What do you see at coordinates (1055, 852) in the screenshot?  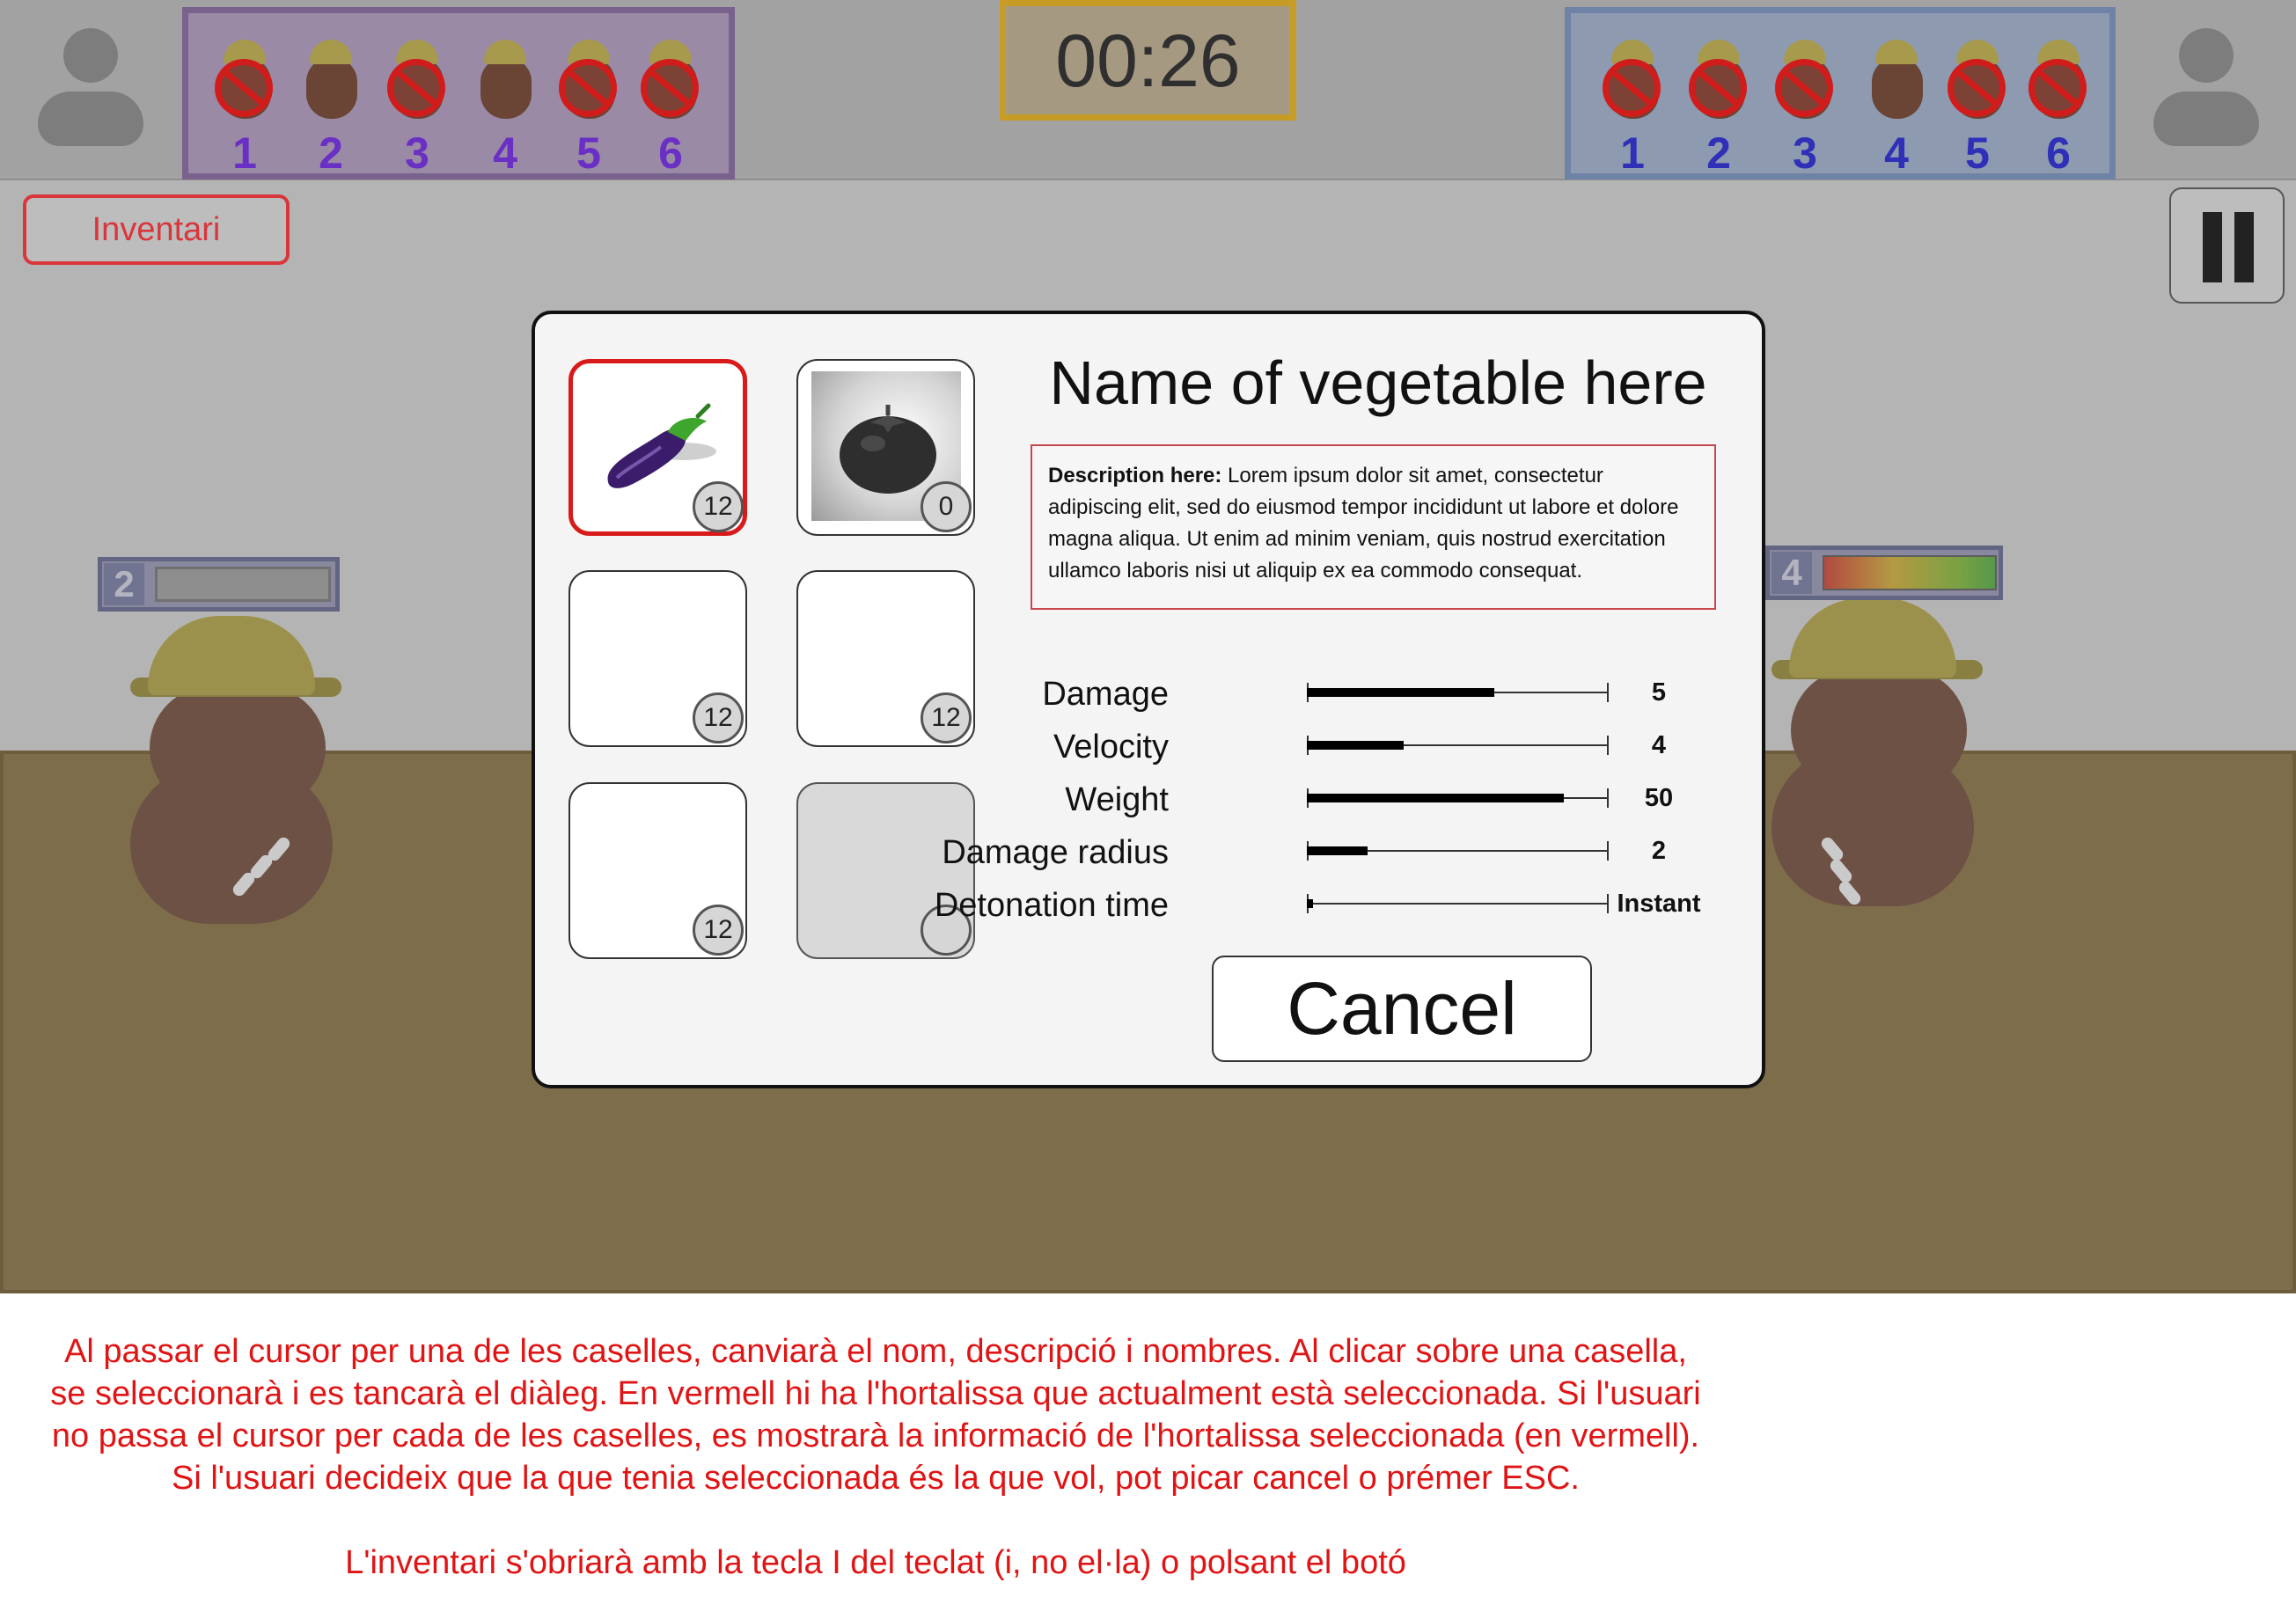 I see `stat-label-damage-radius: Damage radius` at bounding box center [1055, 852].